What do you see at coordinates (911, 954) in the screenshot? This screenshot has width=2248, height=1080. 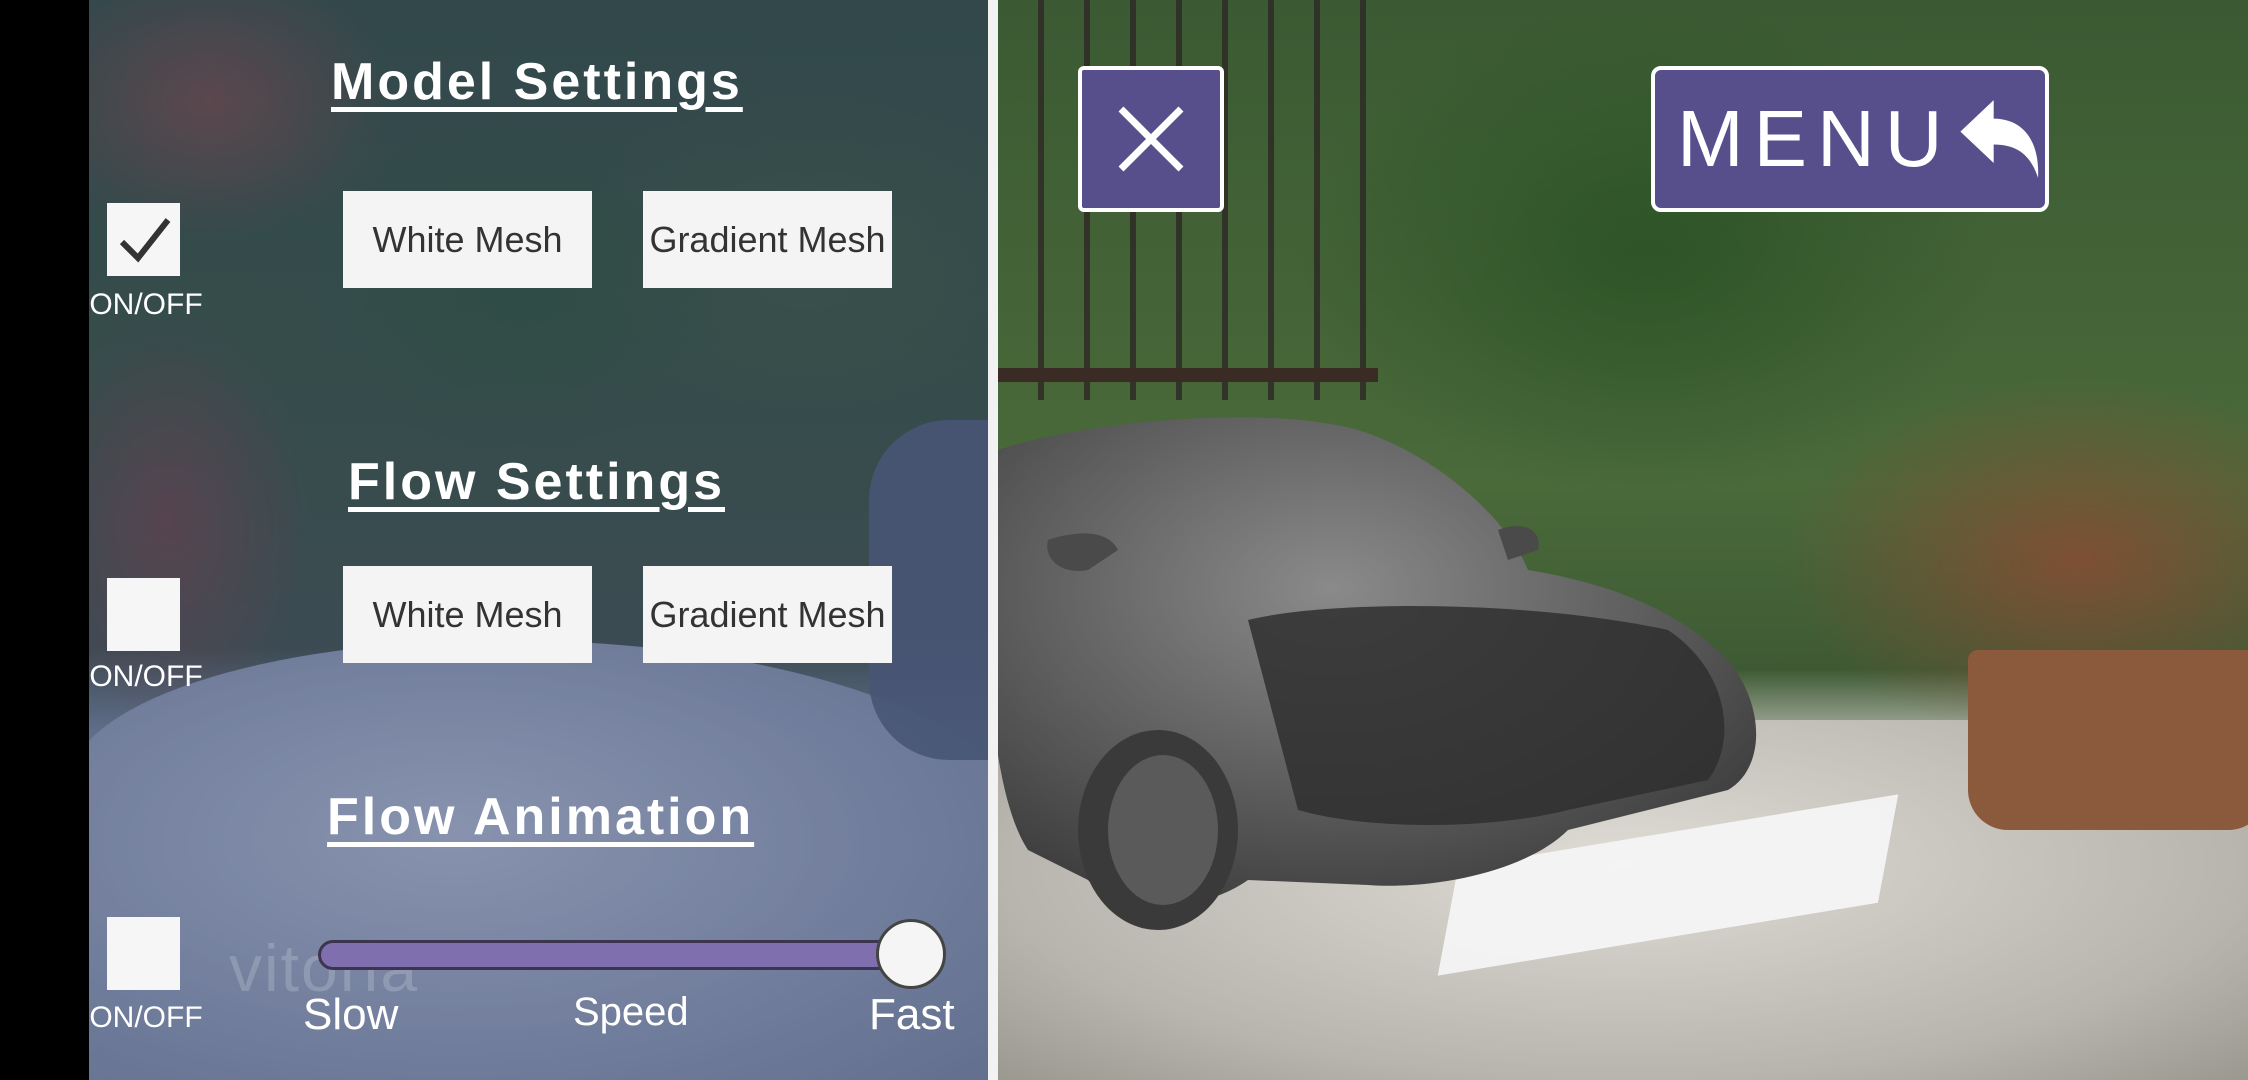 I see `speed-slider-thumb` at bounding box center [911, 954].